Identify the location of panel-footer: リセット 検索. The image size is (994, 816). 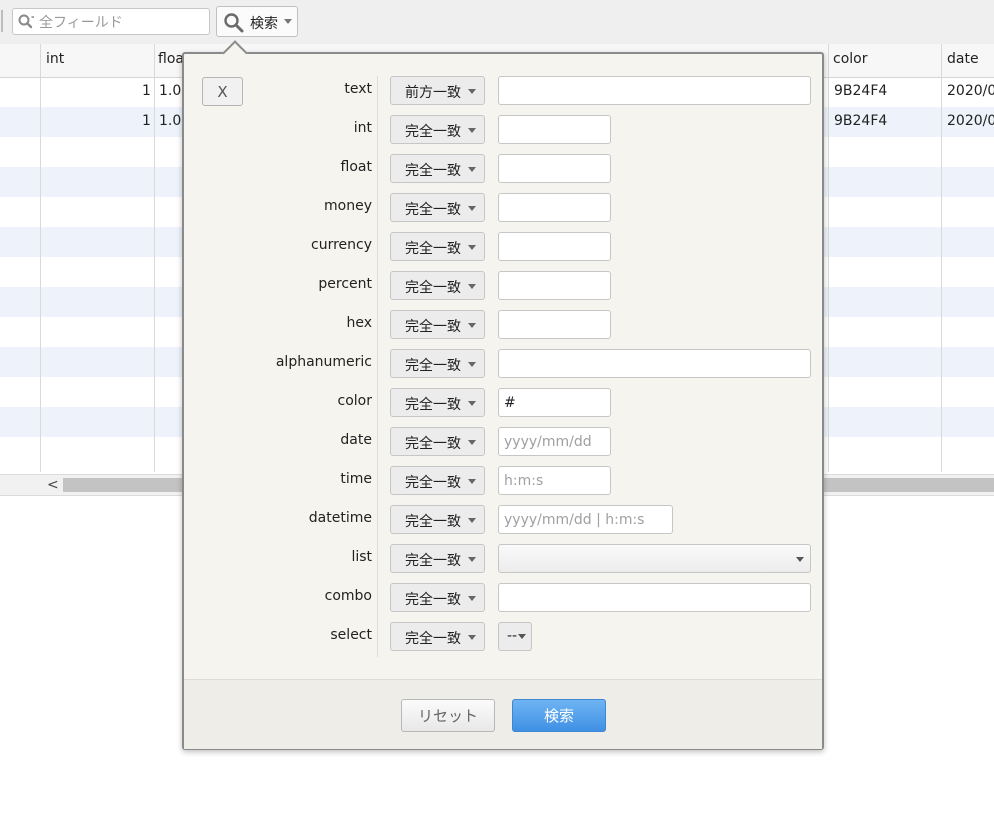
(503, 714).